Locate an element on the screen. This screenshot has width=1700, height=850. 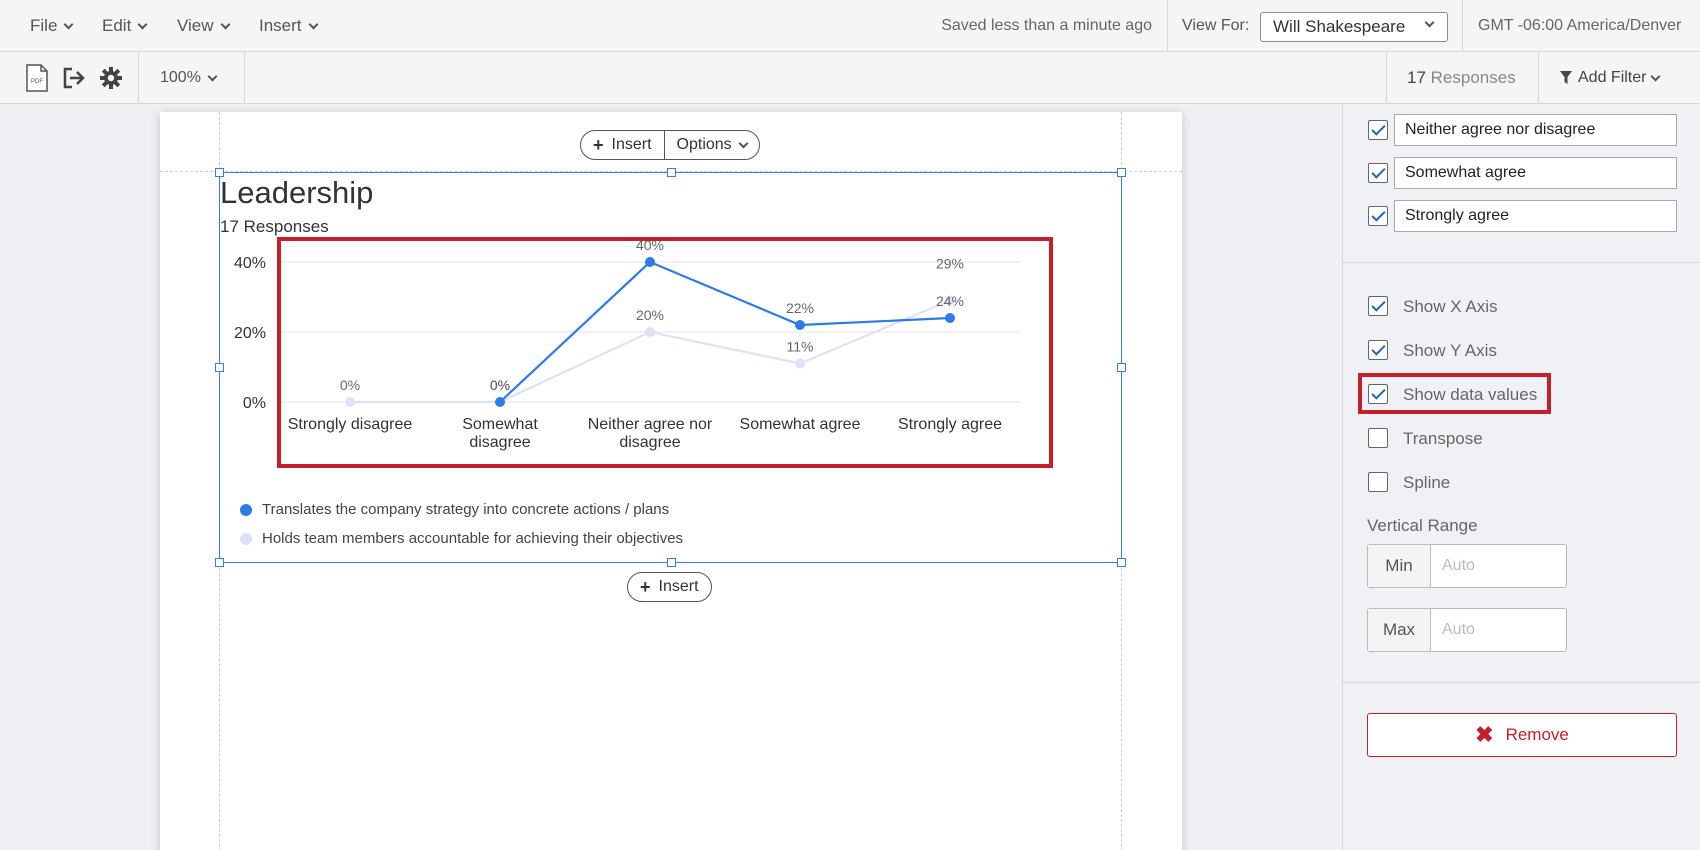
menu-insert: Insert is located at coordinates (288, 26).